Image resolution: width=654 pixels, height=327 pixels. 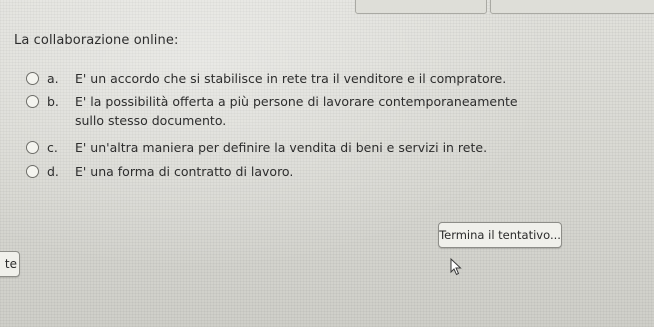 What do you see at coordinates (52, 147) in the screenshot?
I see `option-letter: c.` at bounding box center [52, 147].